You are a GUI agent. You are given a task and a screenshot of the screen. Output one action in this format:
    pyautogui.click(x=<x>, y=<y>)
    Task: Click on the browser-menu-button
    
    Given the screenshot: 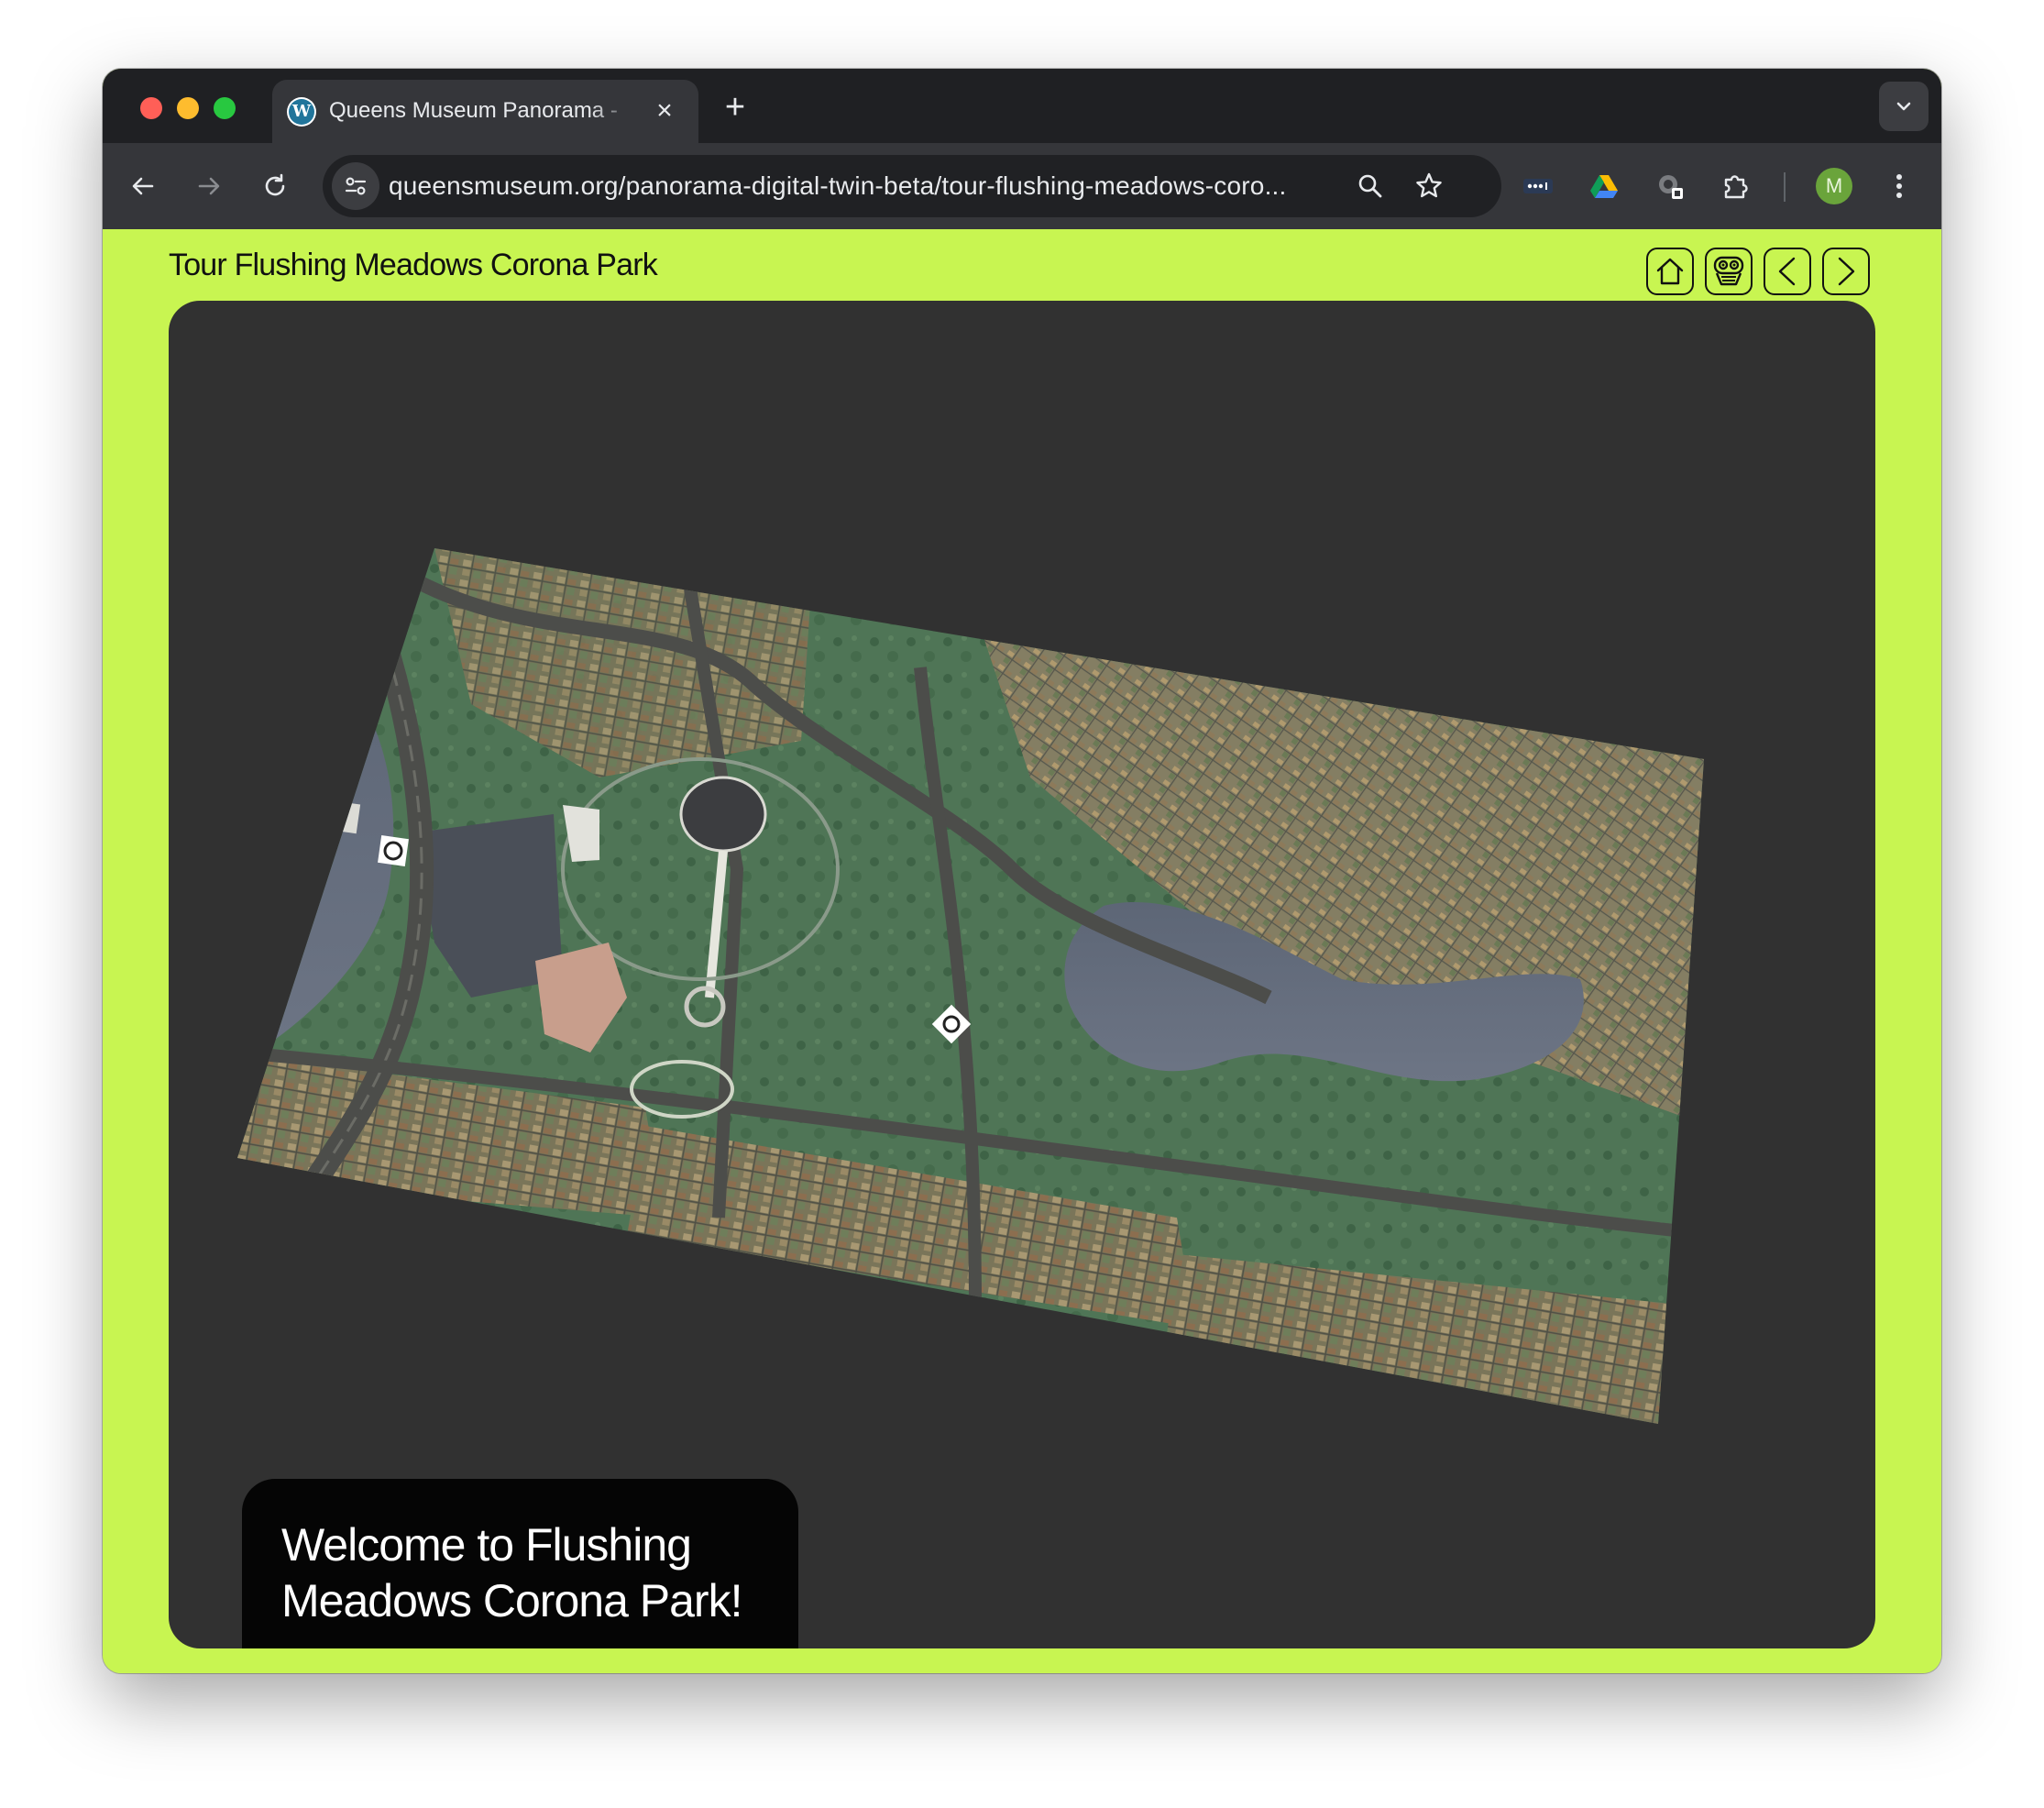 What is the action you would take?
    pyautogui.click(x=1899, y=186)
    